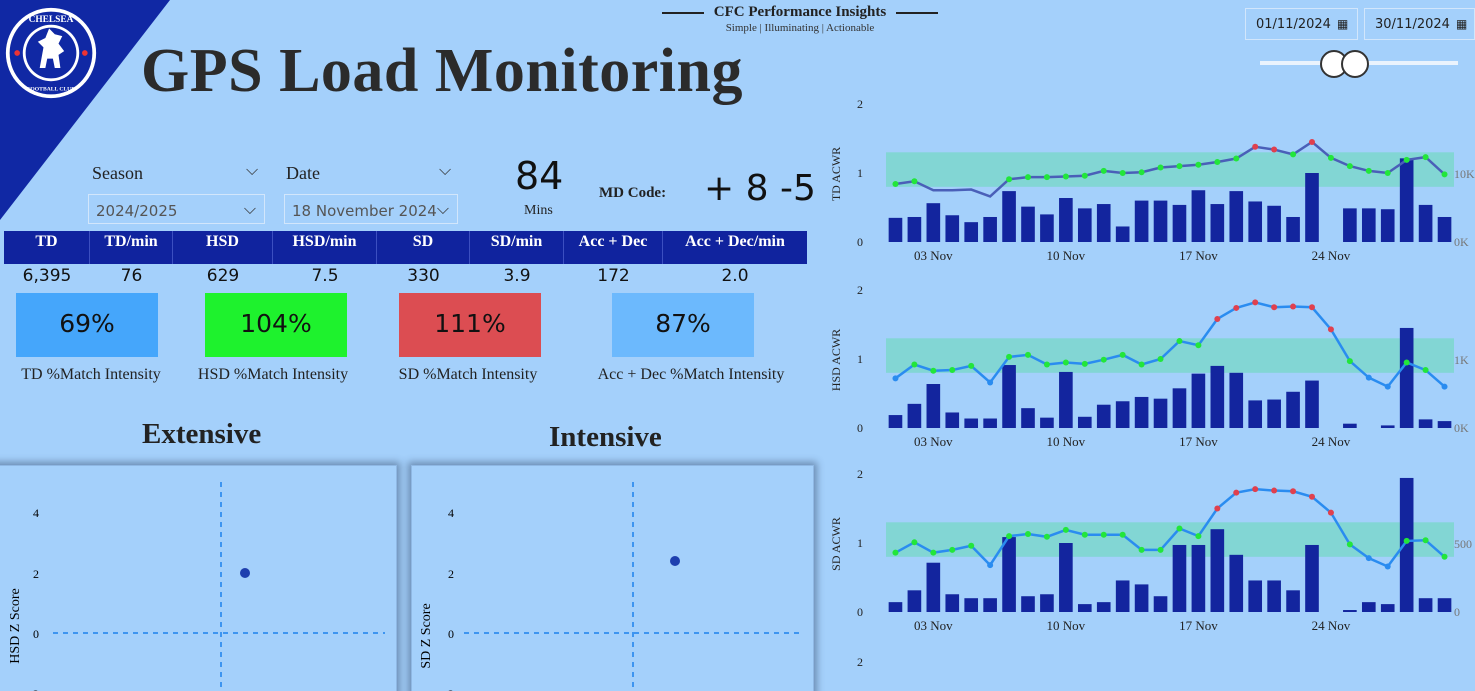 Image resolution: width=1475 pixels, height=691 pixels. What do you see at coordinates (1464, 174) in the screenshot?
I see `right-axis-tick: 10K` at bounding box center [1464, 174].